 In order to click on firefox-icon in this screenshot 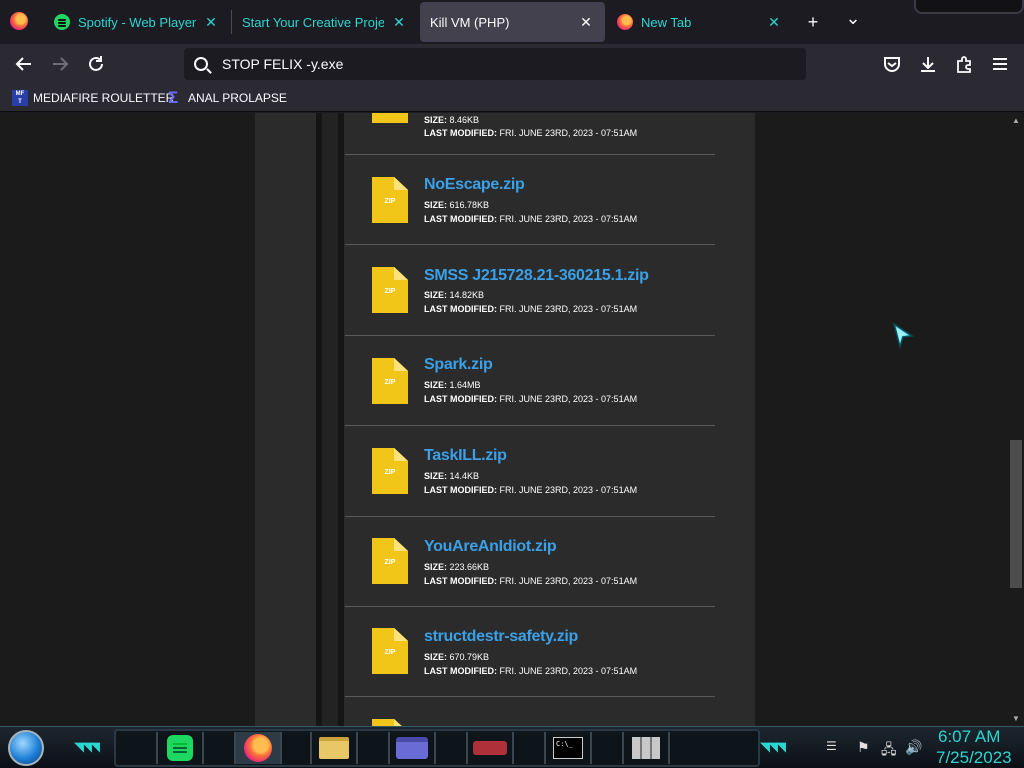, I will do `click(258, 748)`.